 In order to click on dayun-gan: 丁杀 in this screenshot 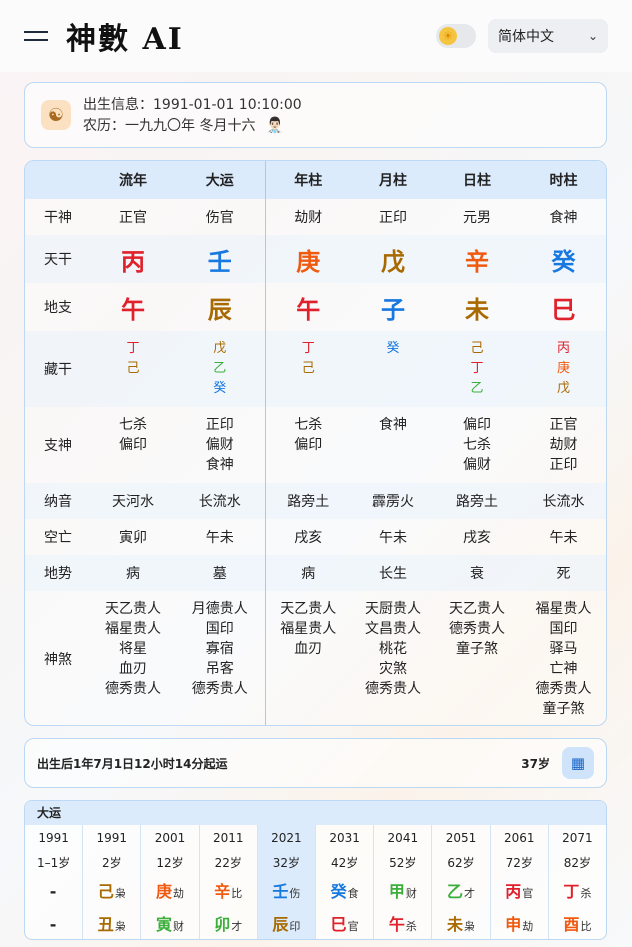, I will do `click(577, 891)`.